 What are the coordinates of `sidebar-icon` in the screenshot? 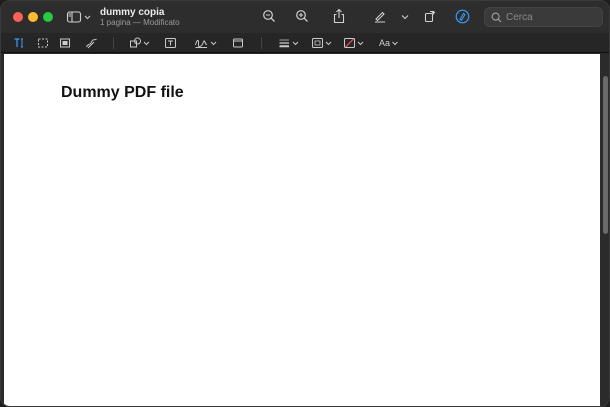 It's located at (78, 17).